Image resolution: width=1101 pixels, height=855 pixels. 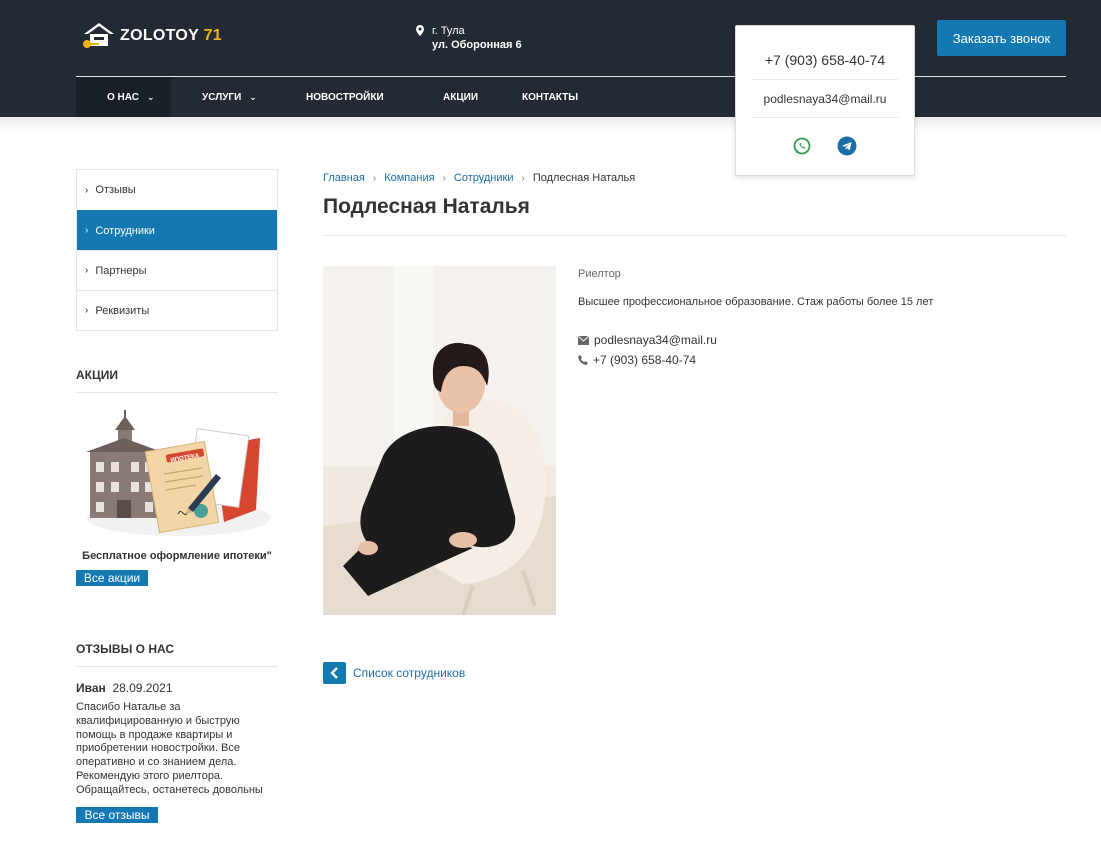 What do you see at coordinates (345, 97) in the screenshot?
I see `nav-item-label: Новостройки` at bounding box center [345, 97].